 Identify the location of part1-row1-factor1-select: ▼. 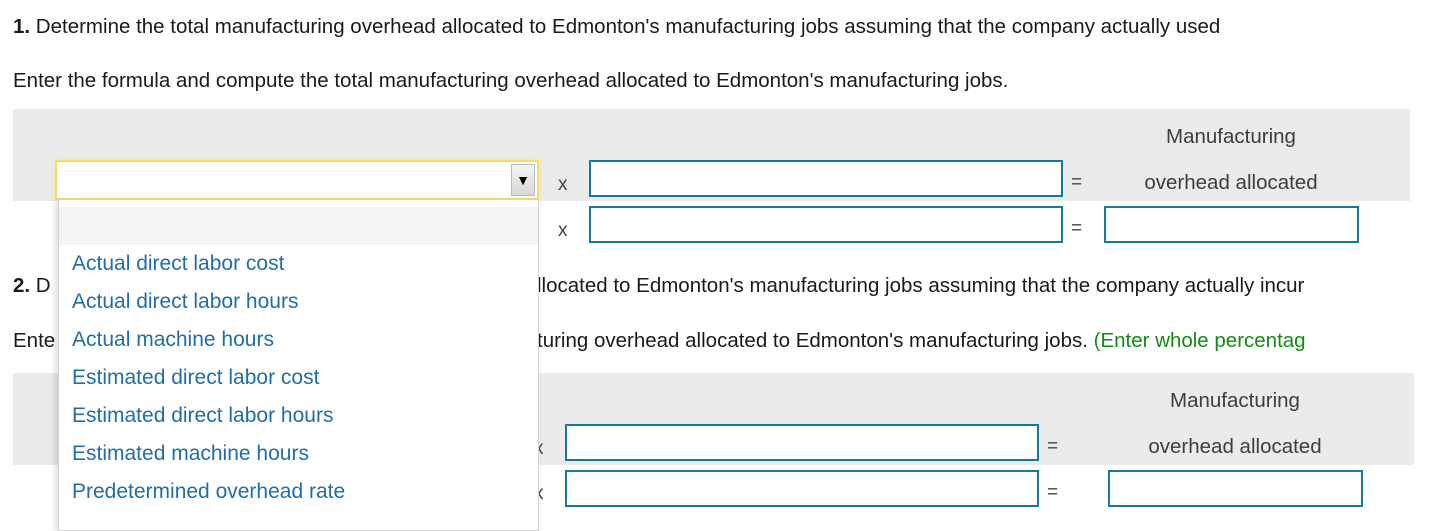
(297, 180).